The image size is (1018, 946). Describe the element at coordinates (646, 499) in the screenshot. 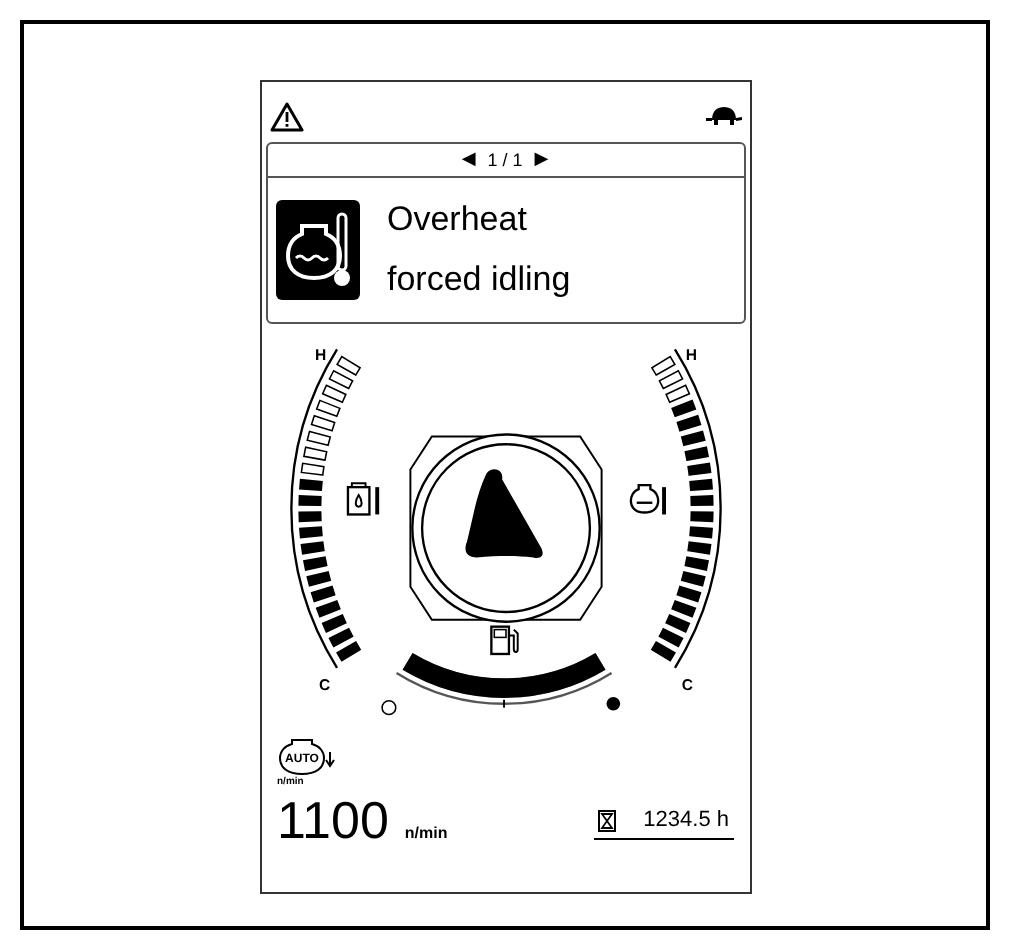

I see `coolant-temperature-icon` at that location.